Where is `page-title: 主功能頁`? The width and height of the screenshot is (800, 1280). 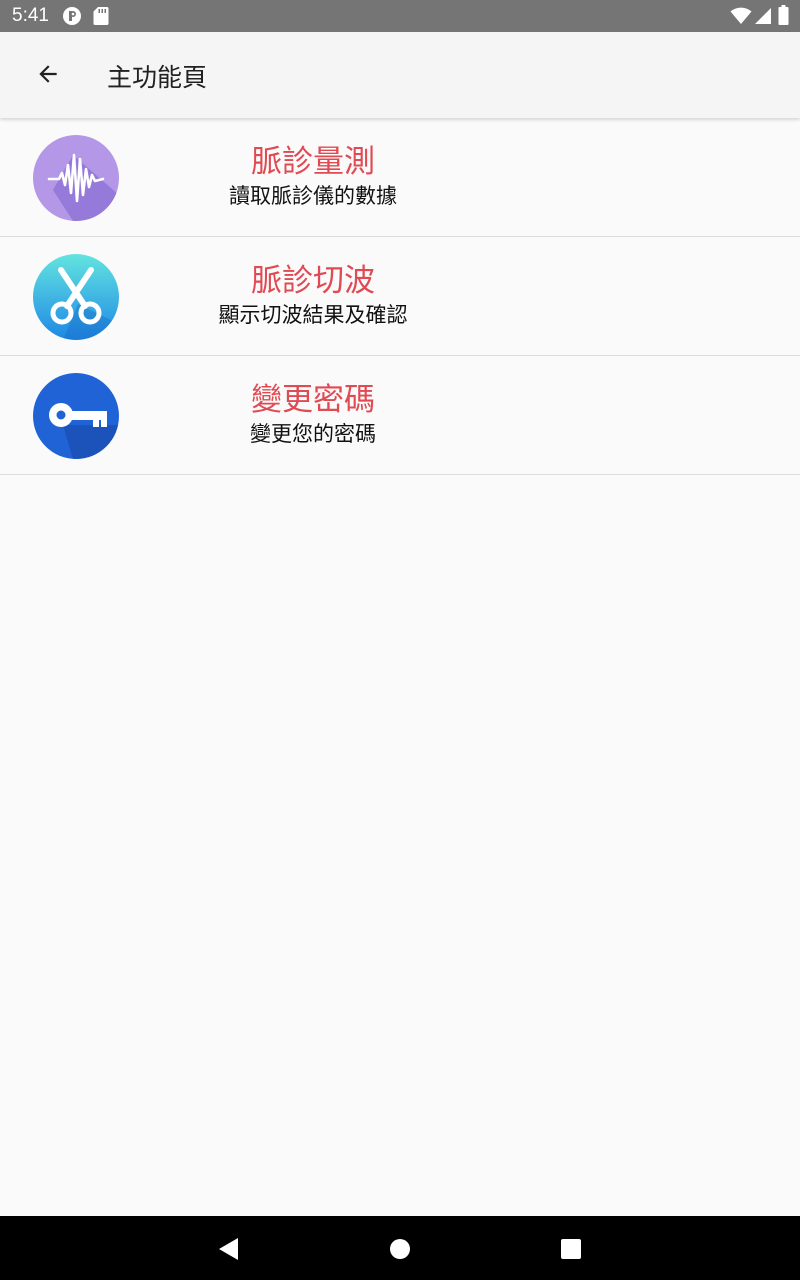 page-title: 主功能頁 is located at coordinates (157, 77).